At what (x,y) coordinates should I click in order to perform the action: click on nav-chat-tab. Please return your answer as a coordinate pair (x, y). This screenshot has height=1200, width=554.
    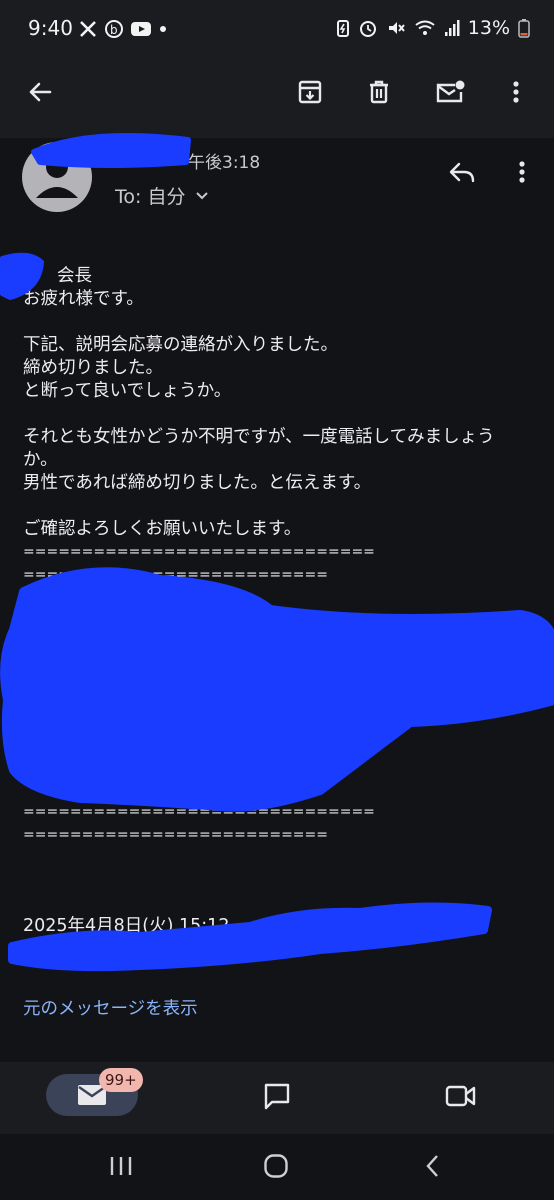
    Looking at the image, I should click on (277, 1096).